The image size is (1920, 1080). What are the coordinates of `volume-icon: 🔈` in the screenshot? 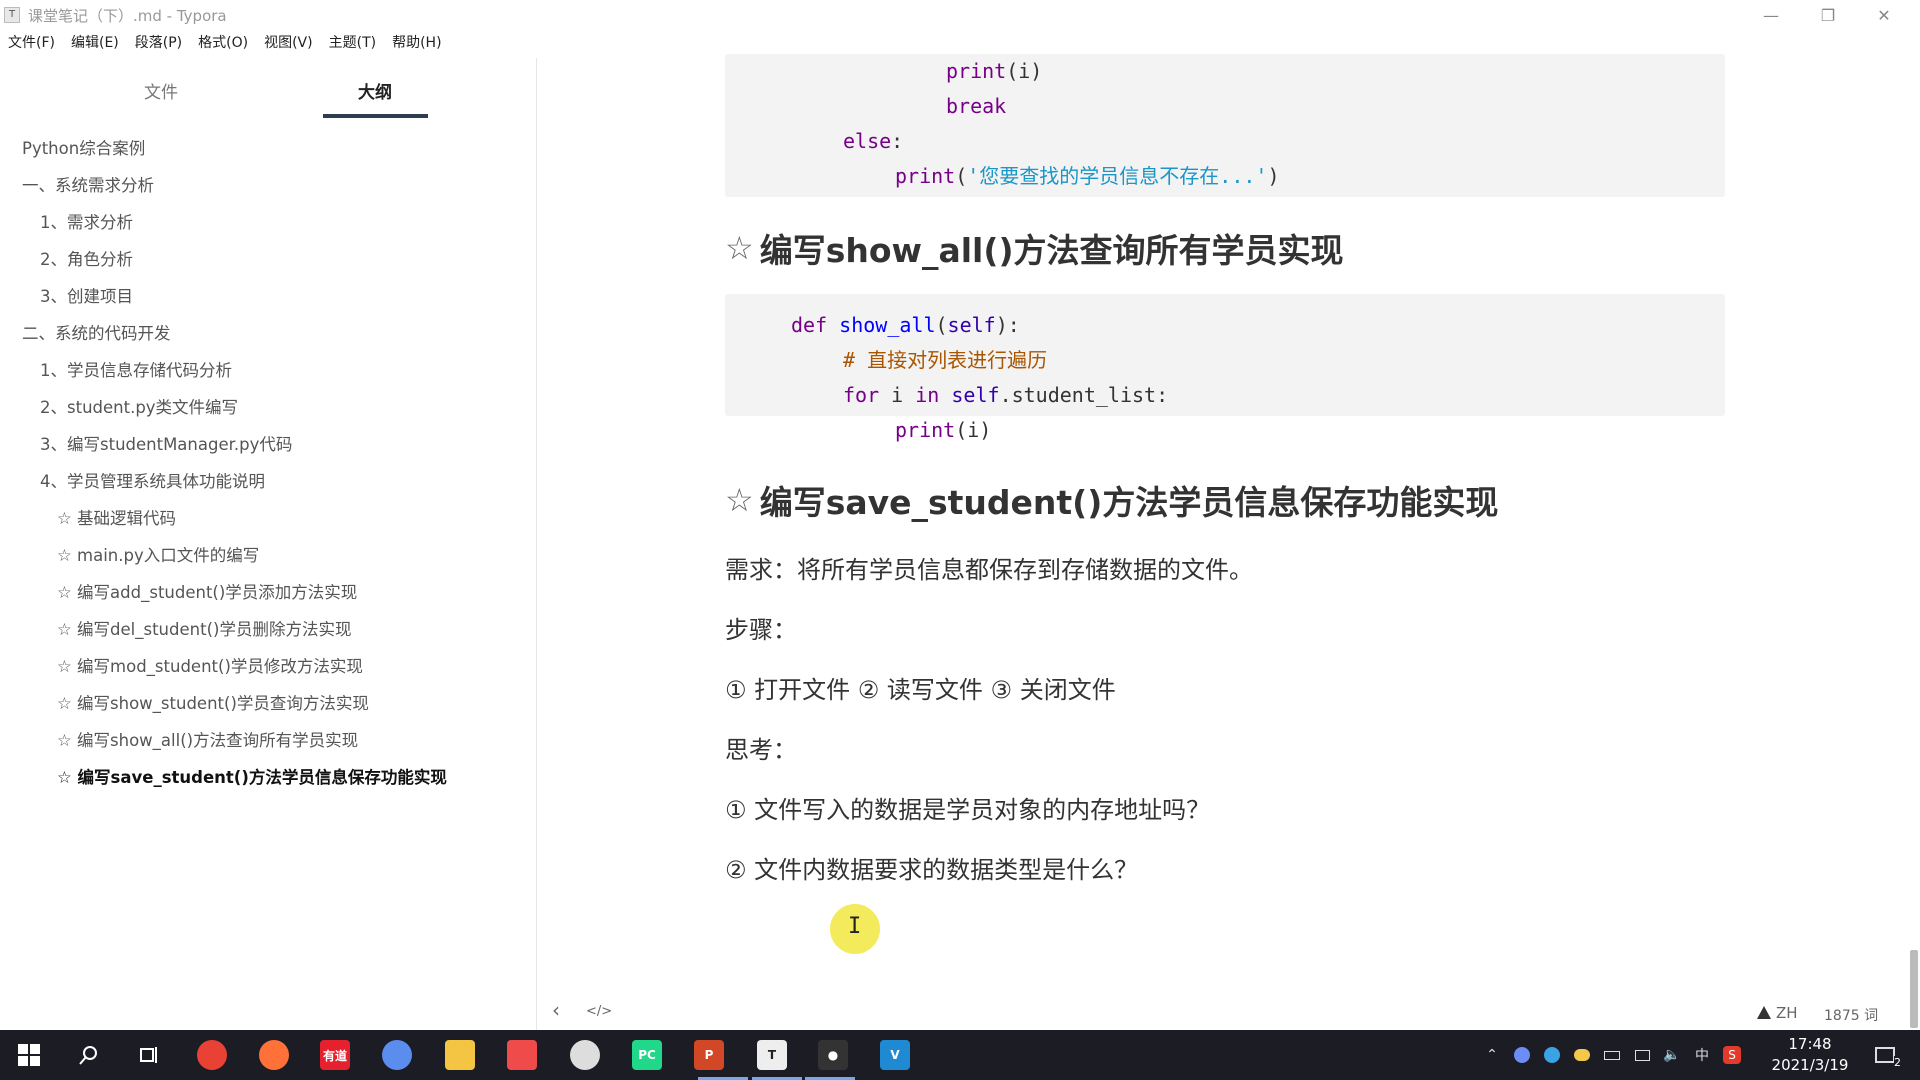 It's located at (1672, 1055).